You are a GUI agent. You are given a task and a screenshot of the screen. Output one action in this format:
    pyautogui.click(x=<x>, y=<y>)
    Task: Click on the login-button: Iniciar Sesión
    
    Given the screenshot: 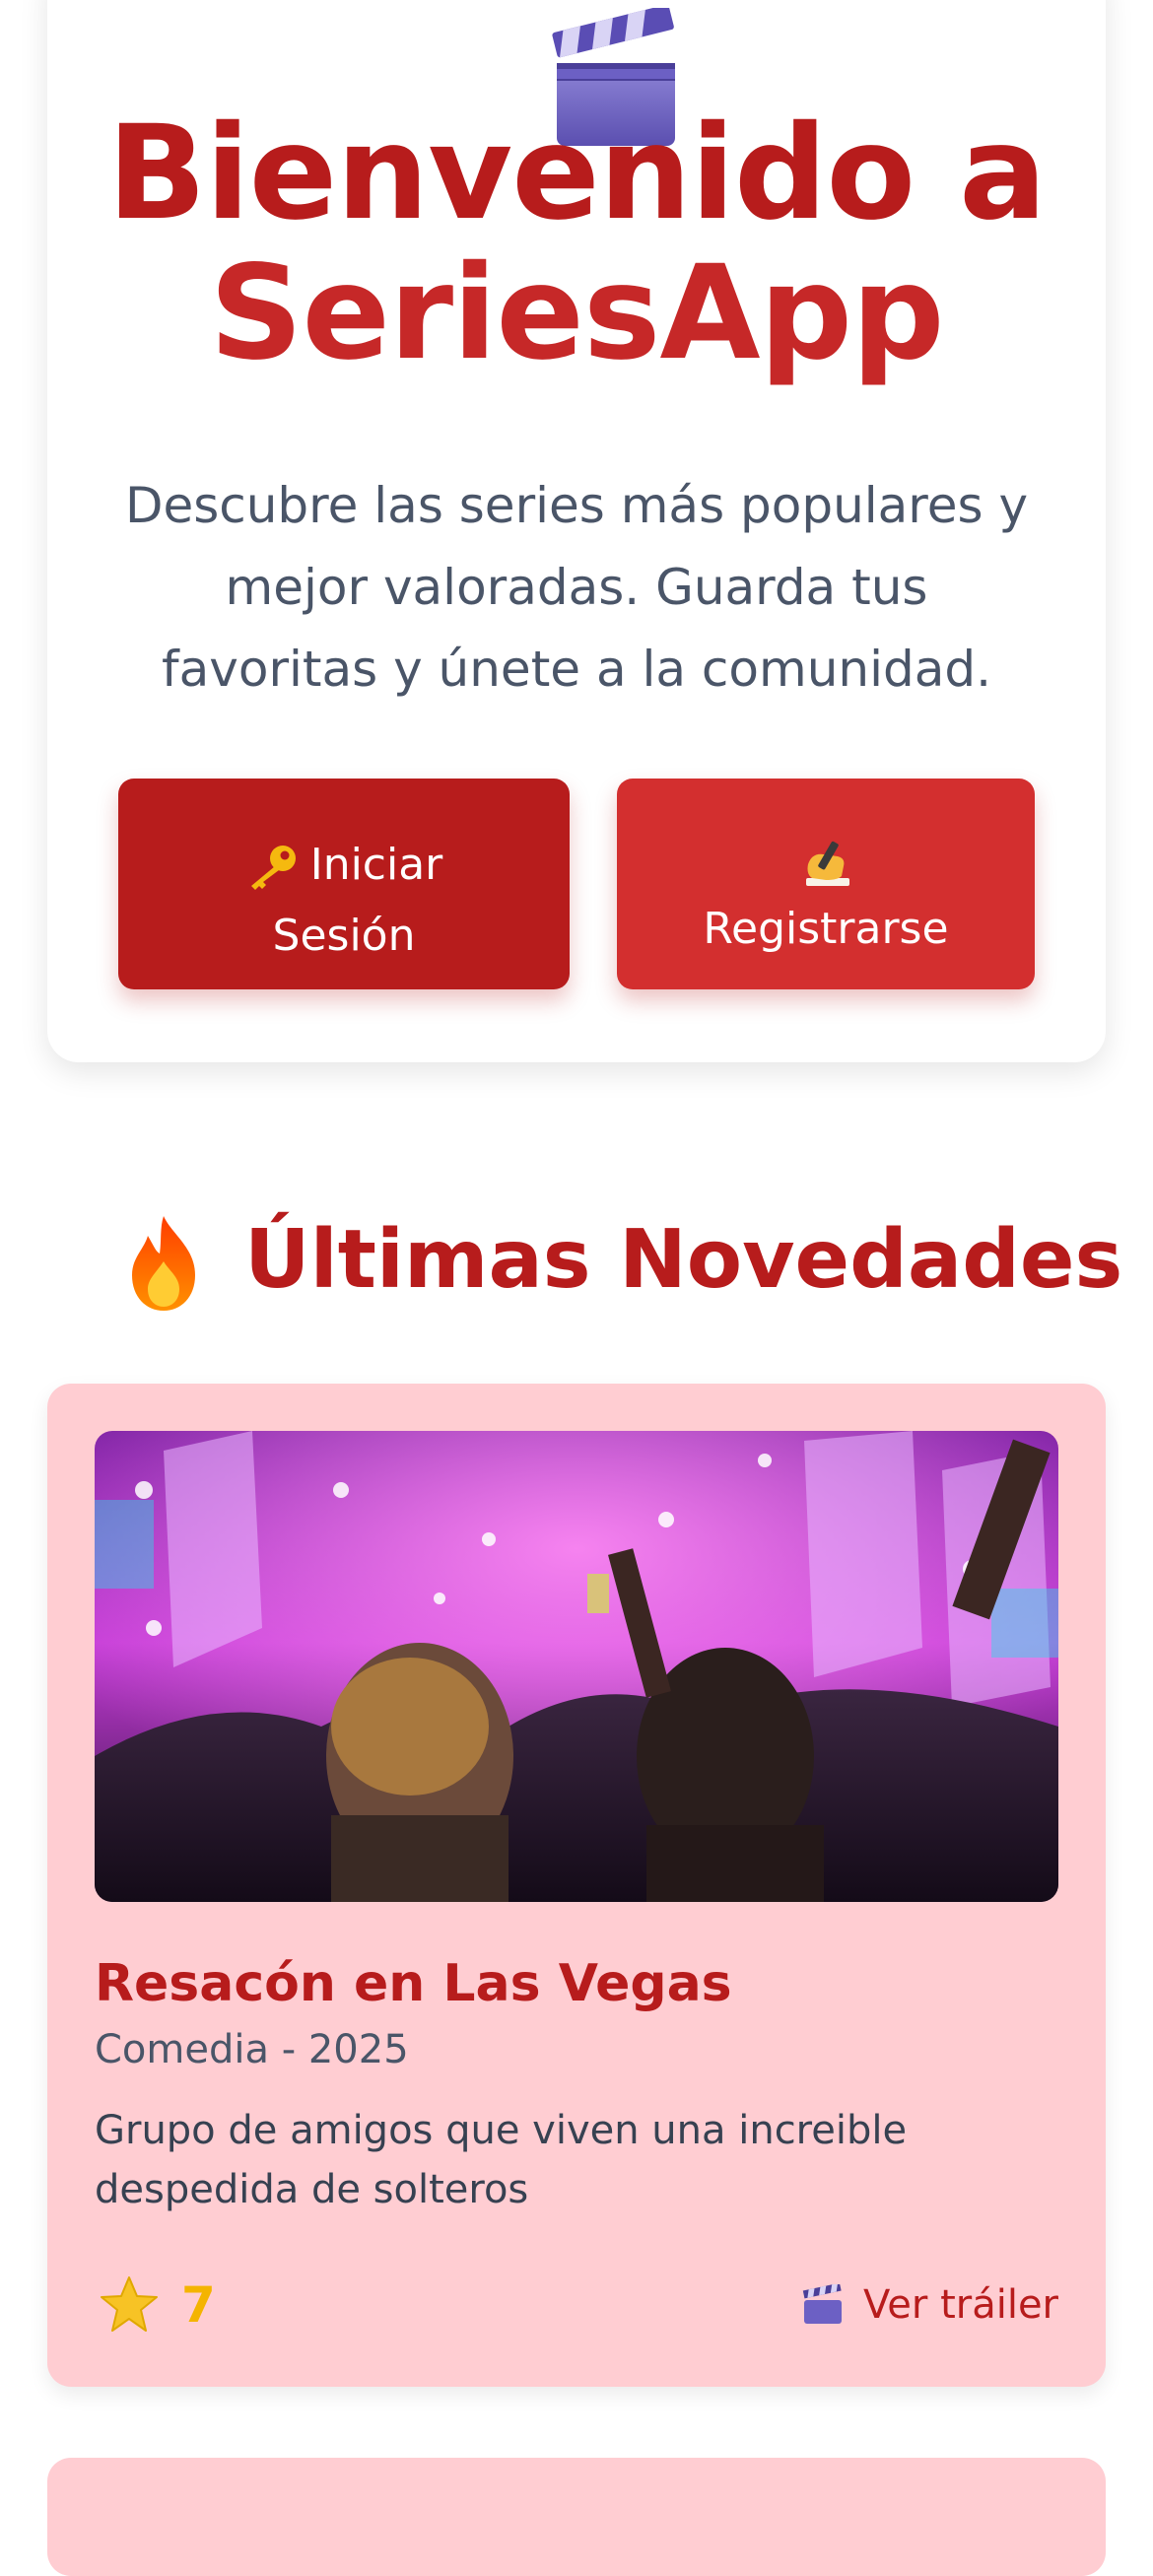 What is the action you would take?
    pyautogui.click(x=344, y=884)
    